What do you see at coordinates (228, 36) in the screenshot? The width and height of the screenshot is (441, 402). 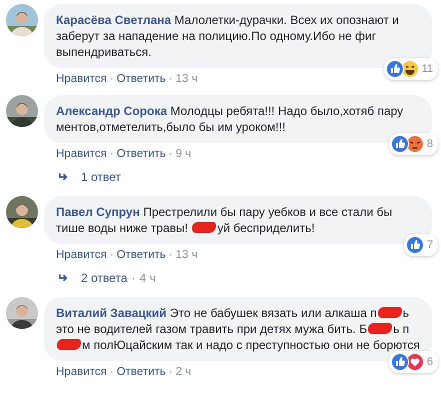 I see `comment-text: Карасёва Светлана Малолетки-дурачки. Всех их опознают и заберут за нападение на полицию.По одному.Ибо не фиг выпендриваться.` at bounding box center [228, 36].